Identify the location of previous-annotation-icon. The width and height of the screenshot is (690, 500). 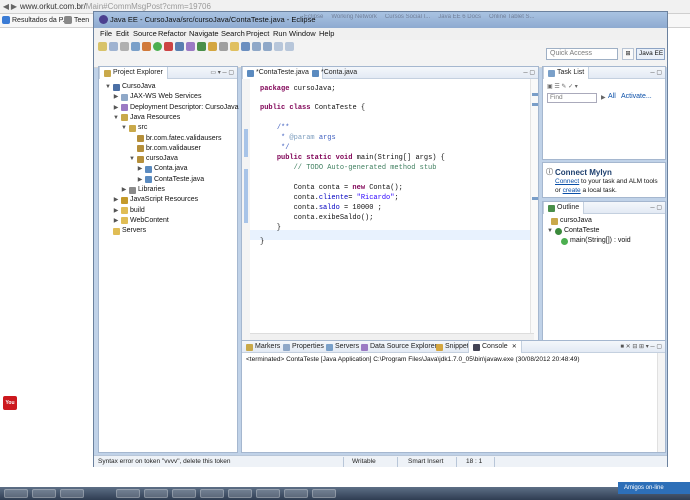
(267, 46).